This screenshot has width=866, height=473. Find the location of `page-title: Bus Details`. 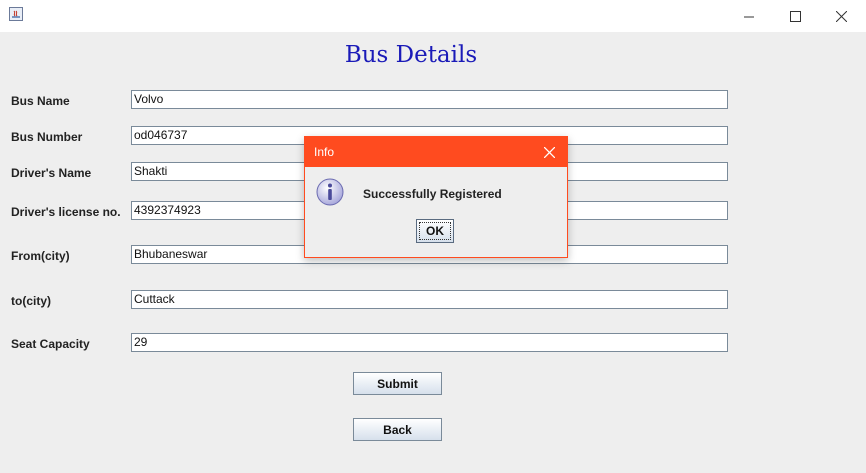

page-title: Bus Details is located at coordinates (411, 55).